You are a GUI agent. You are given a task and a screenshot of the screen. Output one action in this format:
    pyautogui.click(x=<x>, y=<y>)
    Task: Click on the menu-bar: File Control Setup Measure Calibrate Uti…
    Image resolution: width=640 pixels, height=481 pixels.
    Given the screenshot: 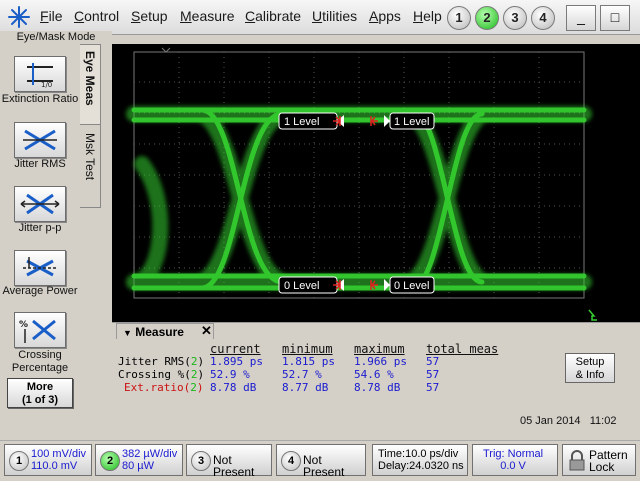 What is the action you would take?
    pyautogui.click(x=320, y=17)
    